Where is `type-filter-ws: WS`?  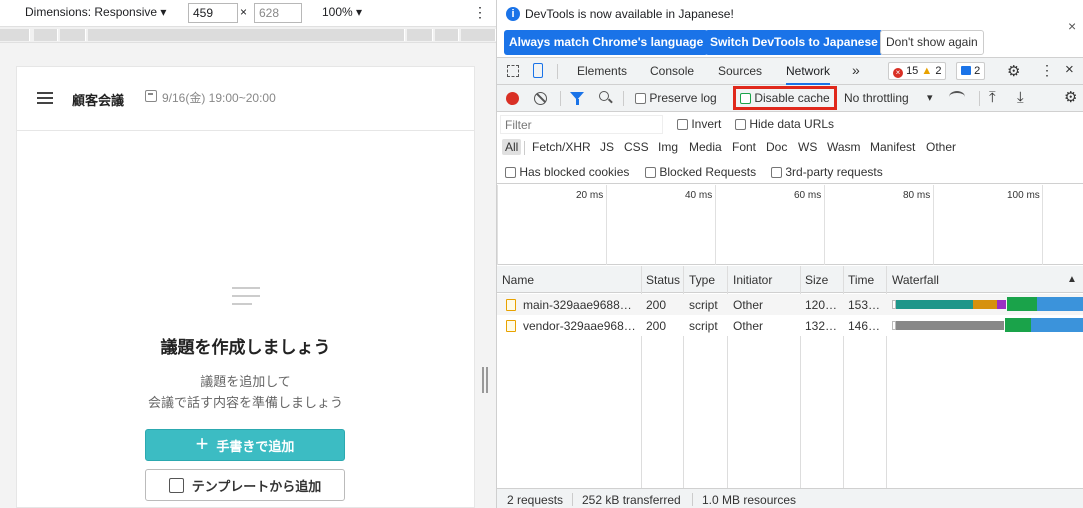
type-filter-ws: WS is located at coordinates (807, 147).